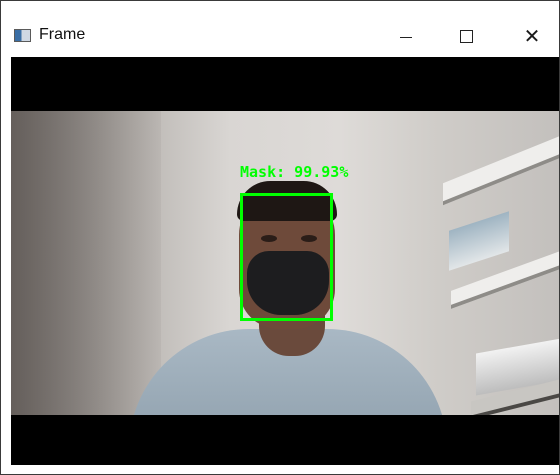 The image size is (560, 475). I want to click on maximize-icon, so click(466, 36).